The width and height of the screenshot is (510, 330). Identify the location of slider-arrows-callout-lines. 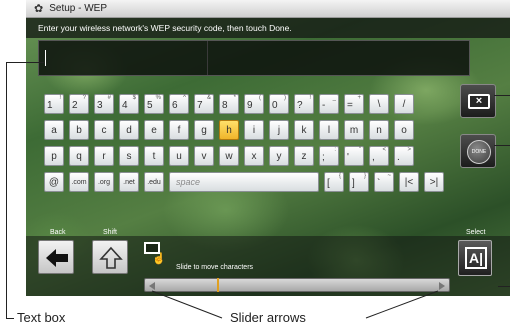
(295, 304).